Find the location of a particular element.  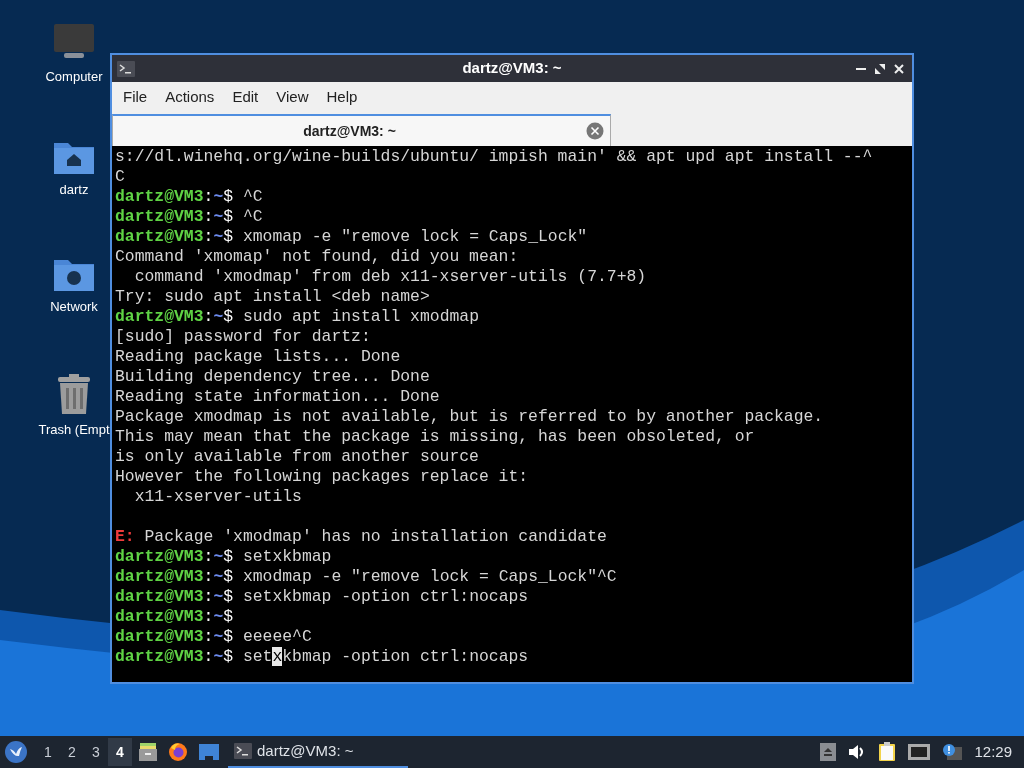

terminal-line: dartz@VM3:~$ is located at coordinates (175, 617).